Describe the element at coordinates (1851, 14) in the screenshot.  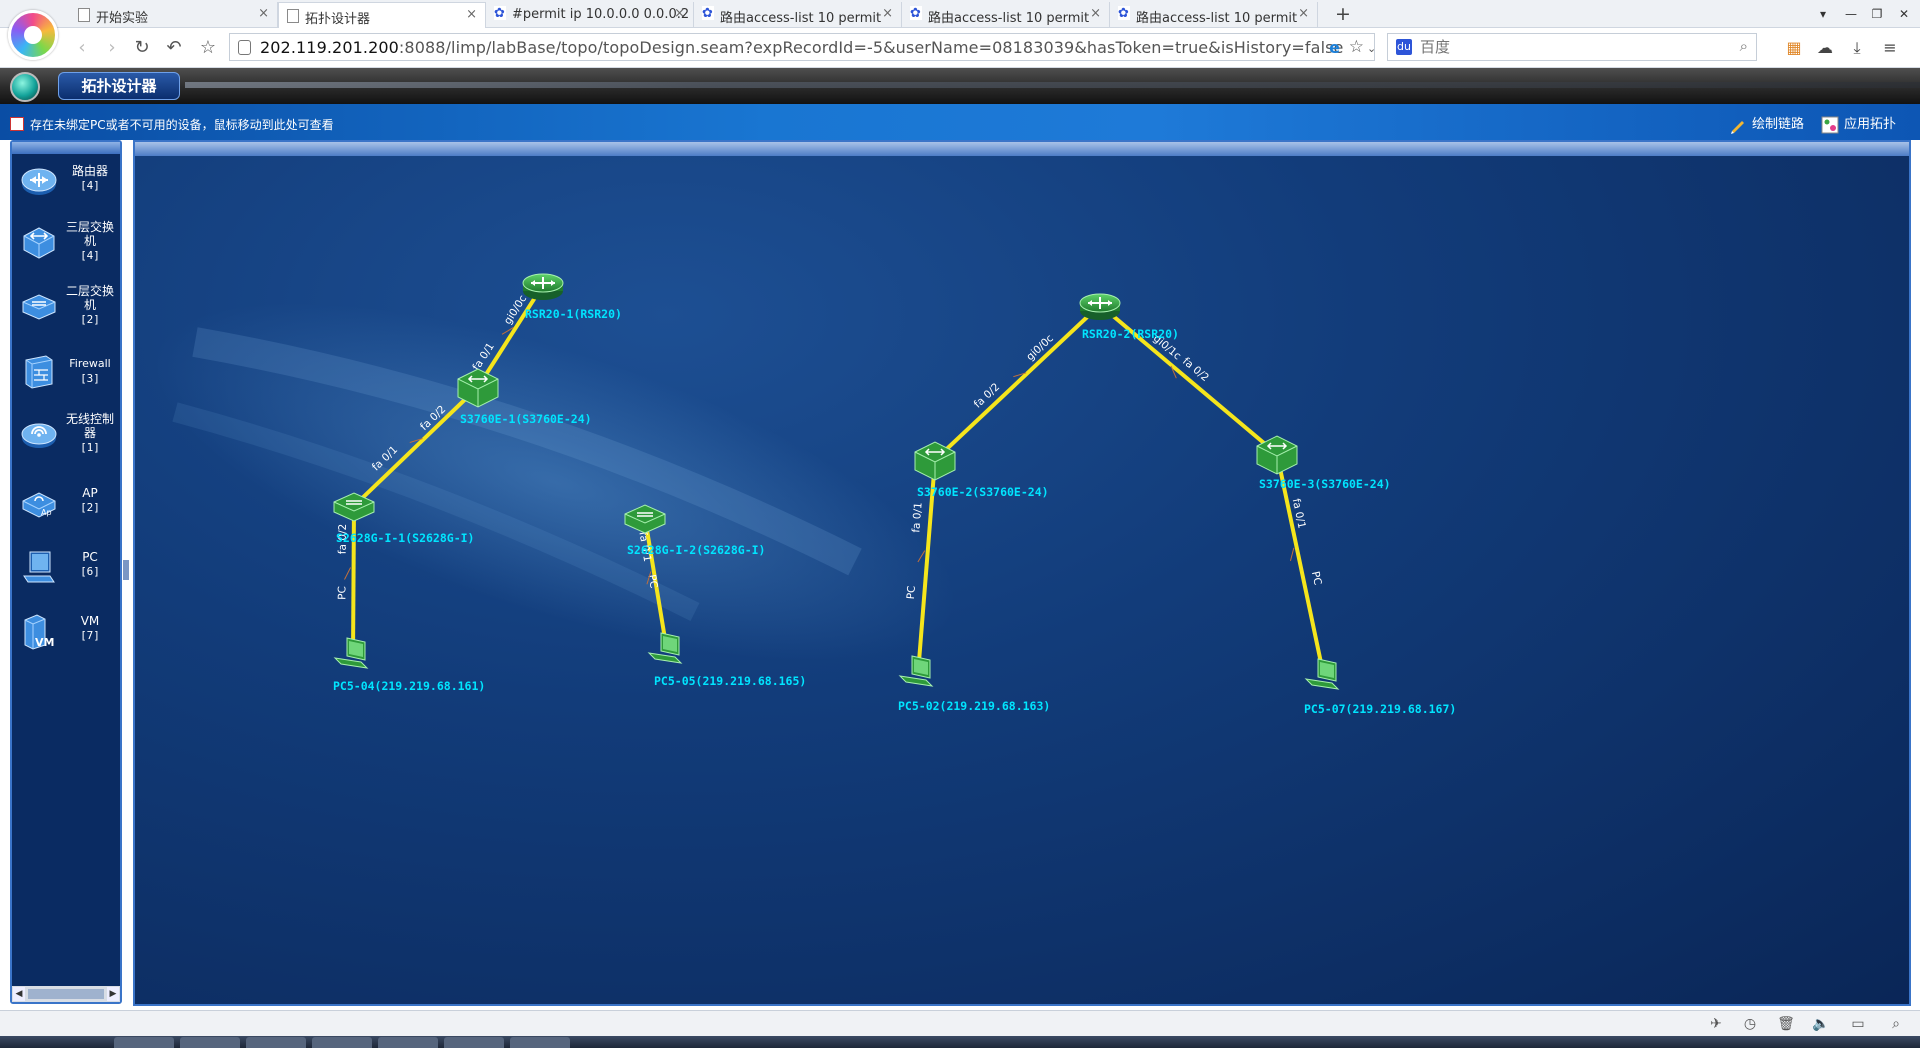
I see `minimize-icon: —` at that location.